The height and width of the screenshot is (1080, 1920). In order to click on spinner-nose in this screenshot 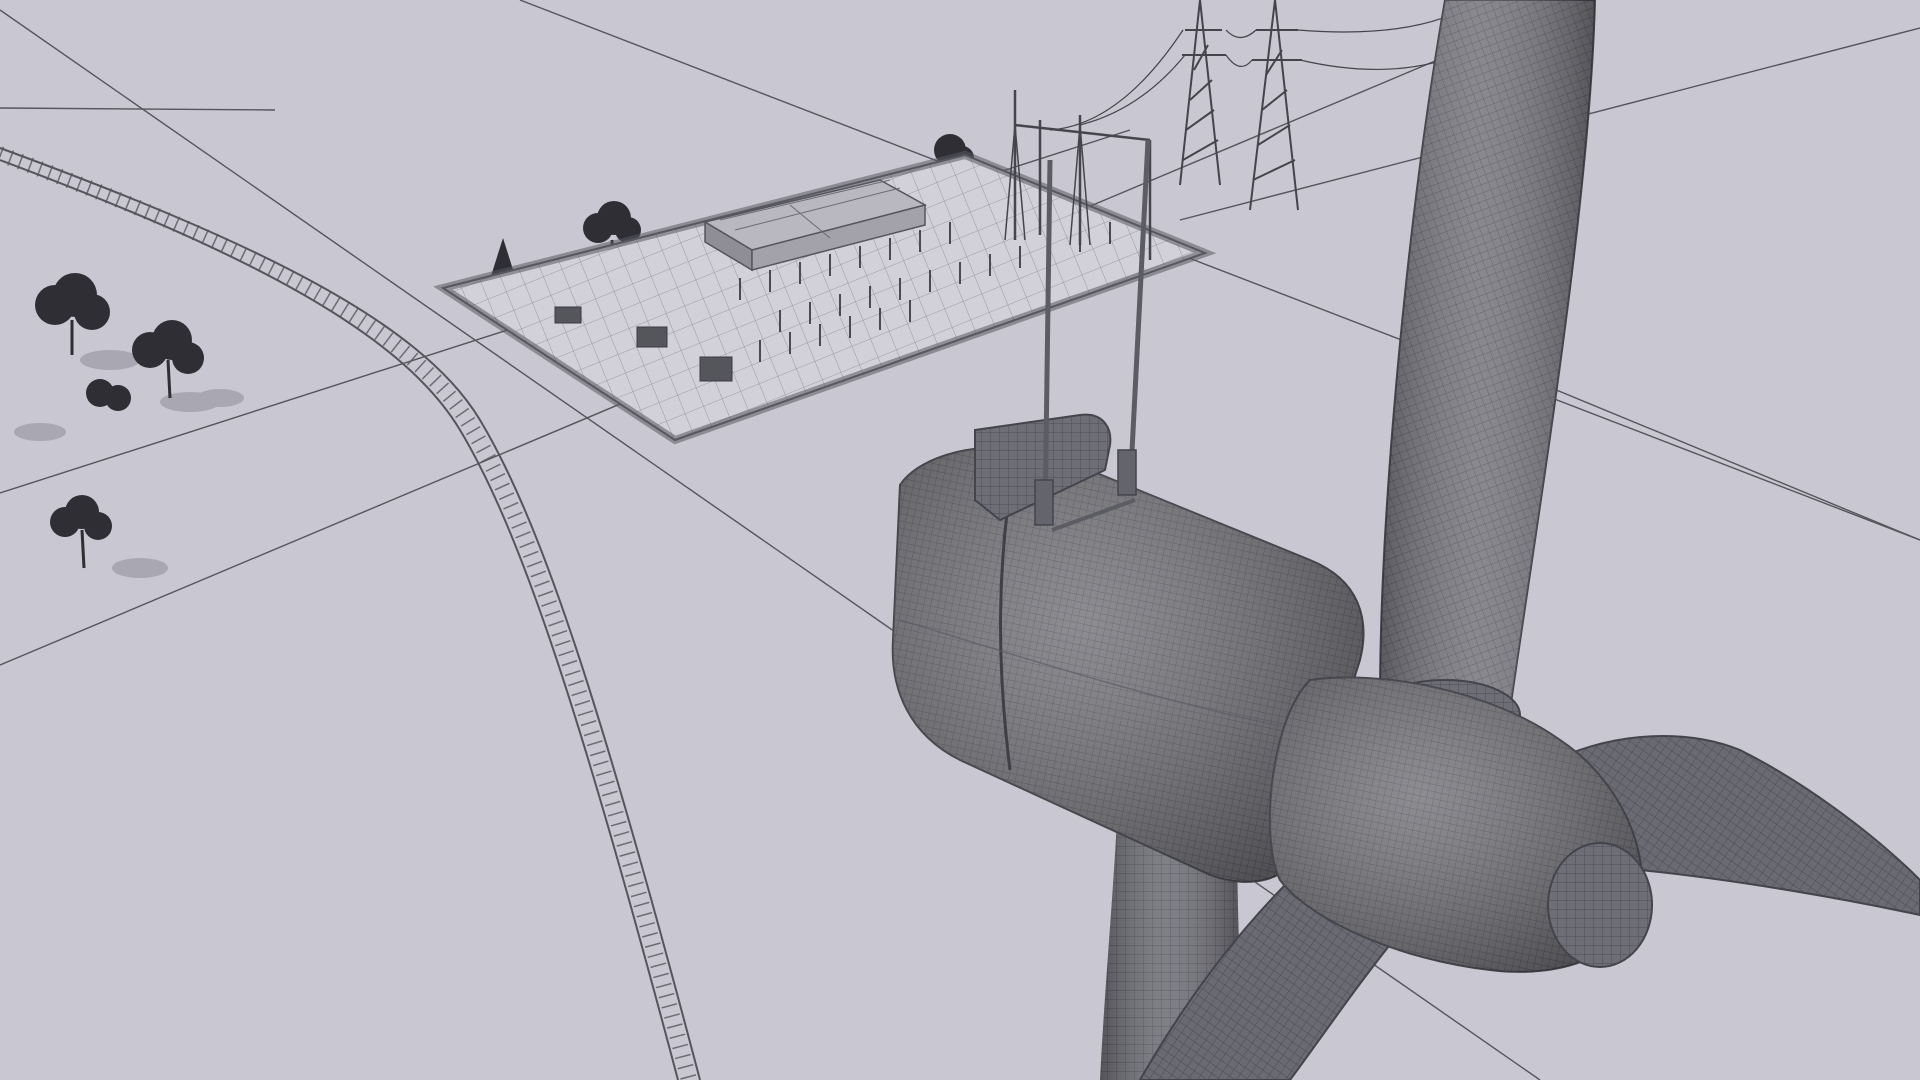, I will do `click(1600, 905)`.